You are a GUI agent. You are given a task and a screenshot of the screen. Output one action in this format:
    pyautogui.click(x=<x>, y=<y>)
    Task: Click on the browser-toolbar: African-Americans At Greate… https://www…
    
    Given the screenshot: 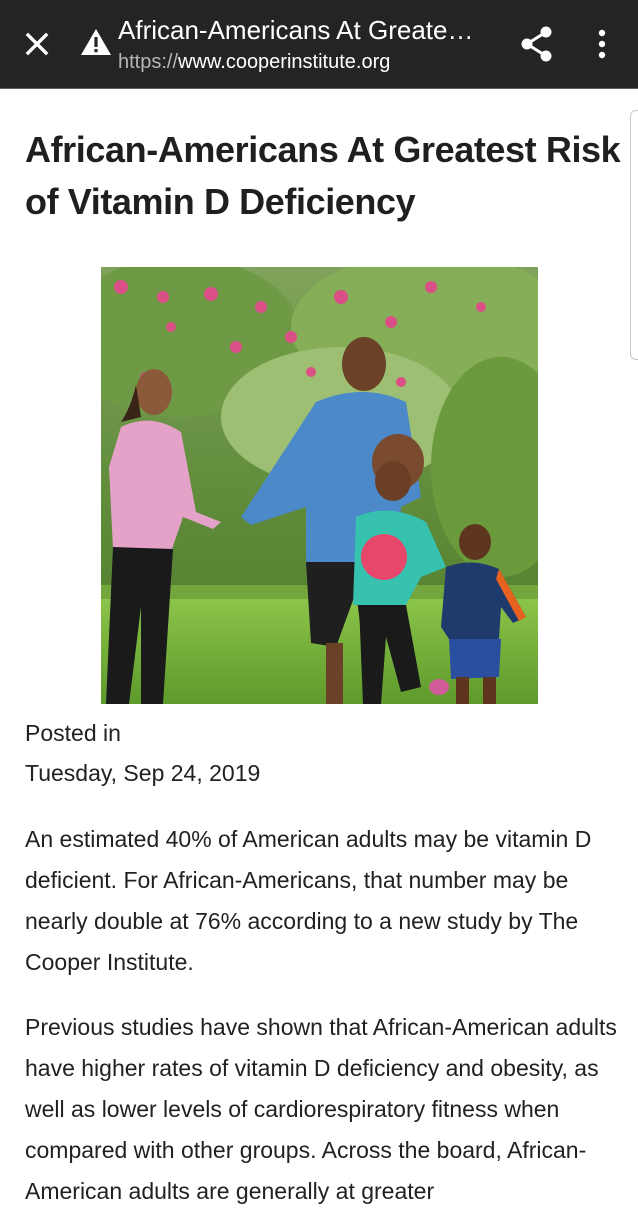 What is the action you would take?
    pyautogui.click(x=319, y=44)
    